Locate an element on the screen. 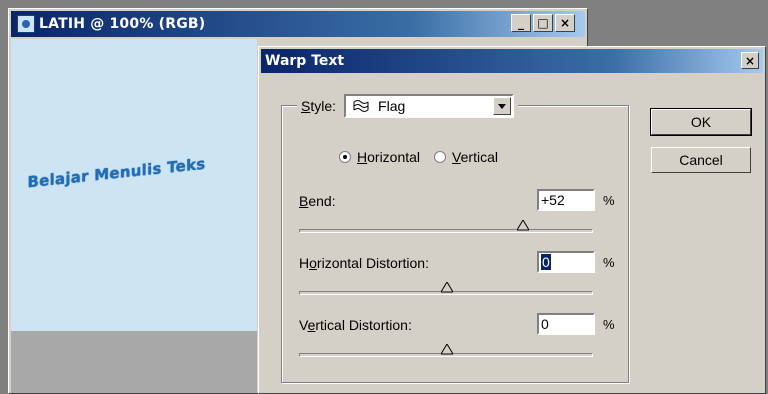  style-label: Style: is located at coordinates (319, 106).